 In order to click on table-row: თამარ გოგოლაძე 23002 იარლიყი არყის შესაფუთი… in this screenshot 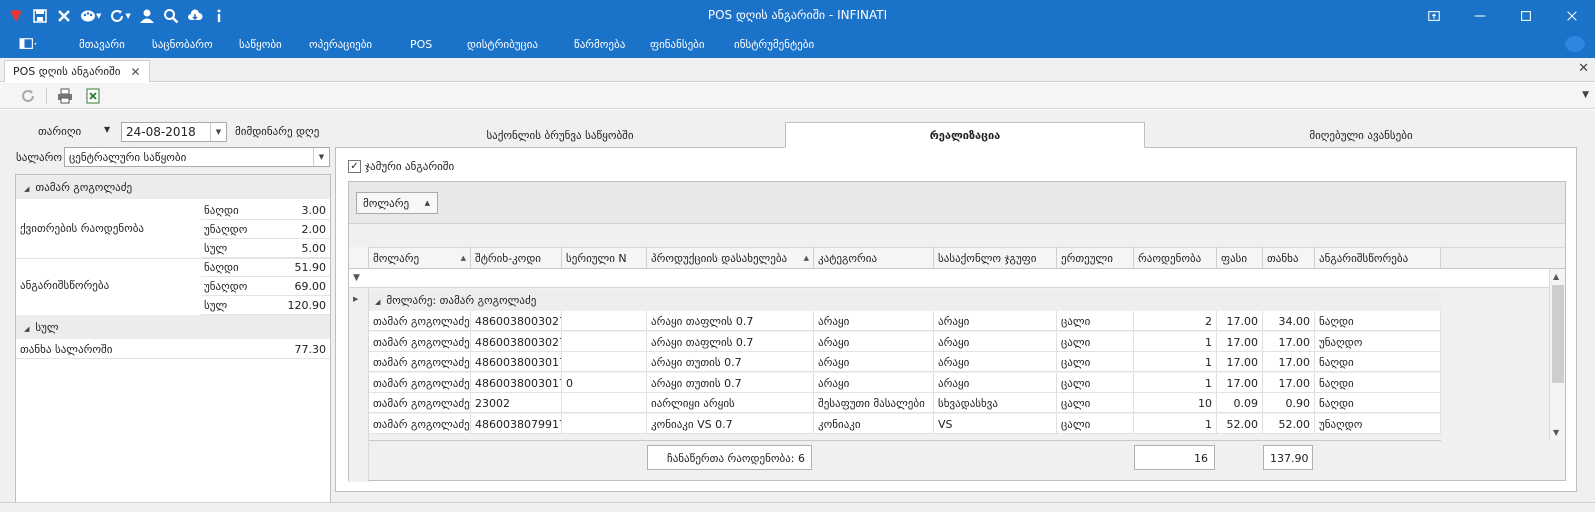, I will do `click(905, 403)`.